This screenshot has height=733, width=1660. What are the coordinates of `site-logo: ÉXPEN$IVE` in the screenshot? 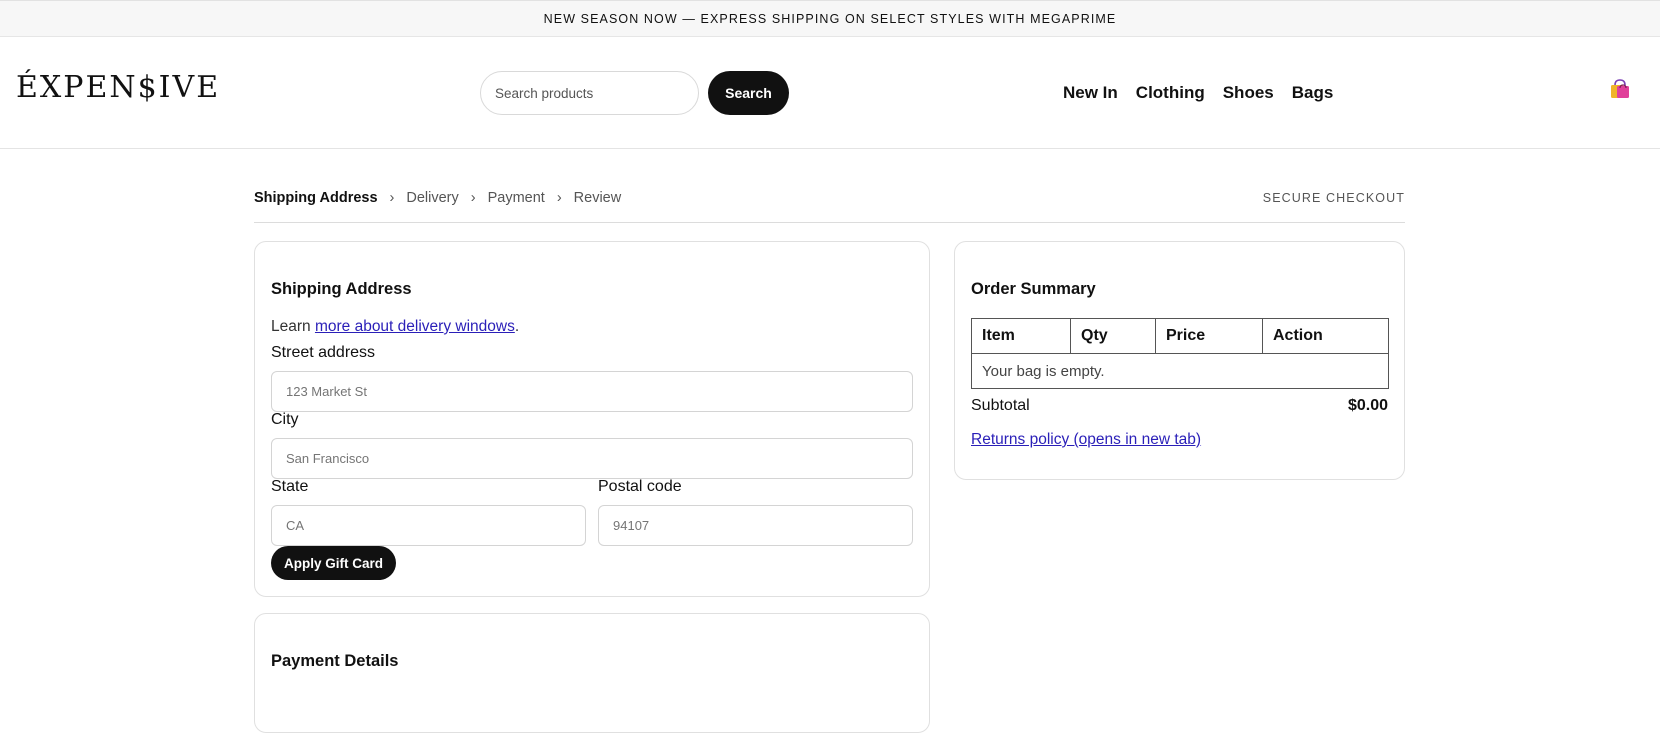 It's located at (118, 87).